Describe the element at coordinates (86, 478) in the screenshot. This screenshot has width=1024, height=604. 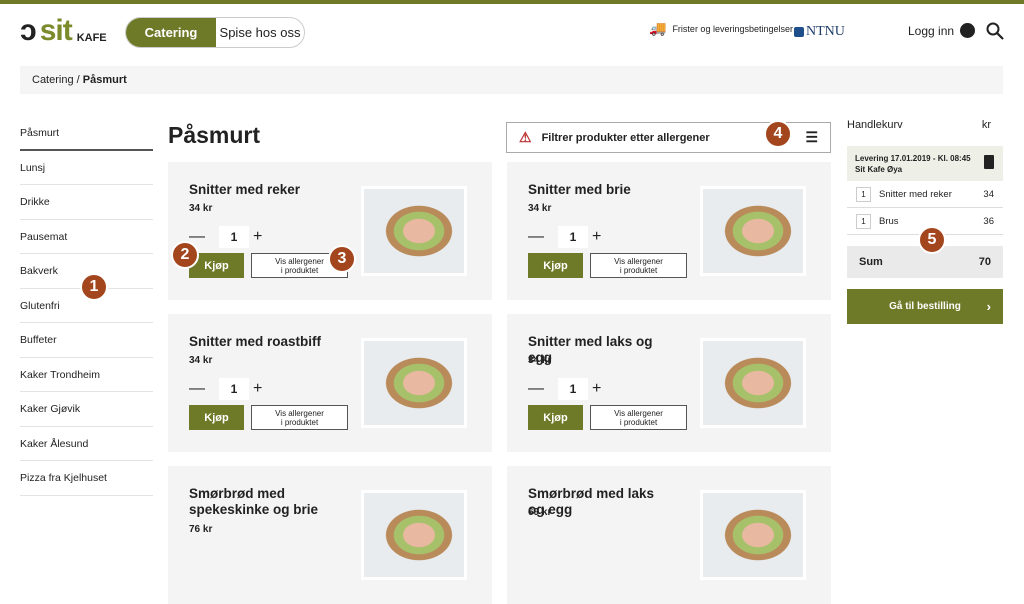
I see `sidebar-item-pizza: Pizza fra Kjelhuset` at that location.